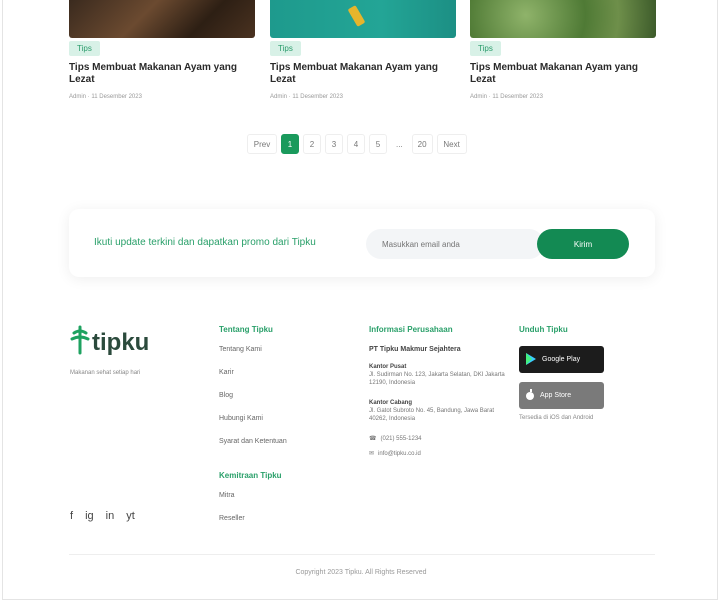 This screenshot has height=602, width=722. I want to click on contact-email: ✉ info@tipku.co.id, so click(439, 454).